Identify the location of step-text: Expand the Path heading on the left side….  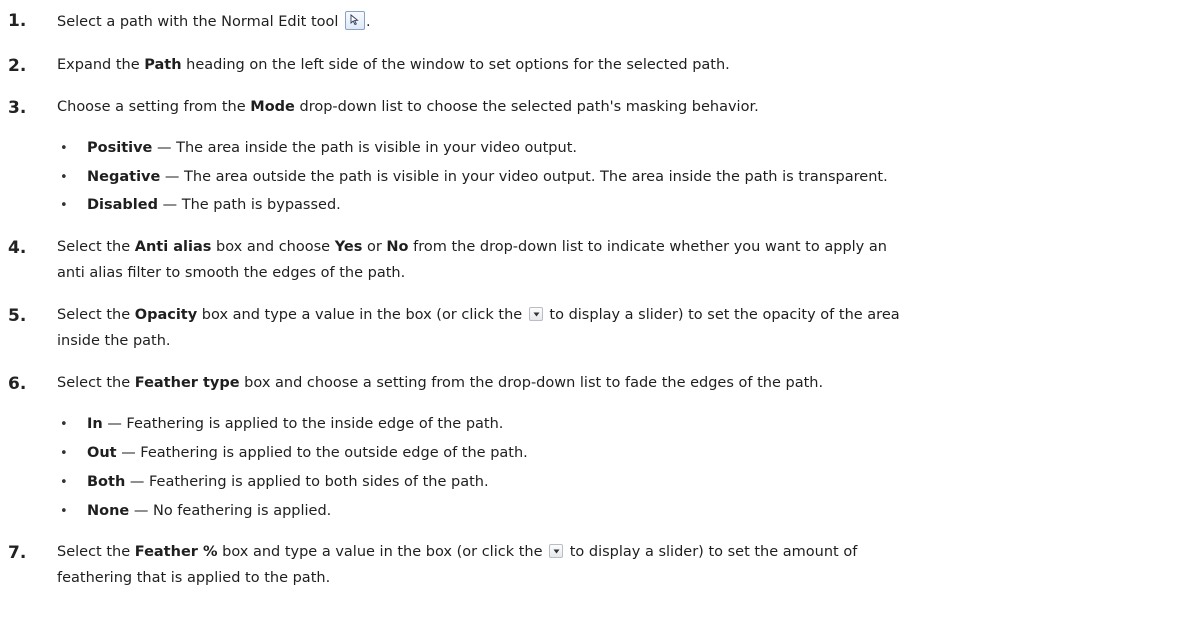
(626, 65).